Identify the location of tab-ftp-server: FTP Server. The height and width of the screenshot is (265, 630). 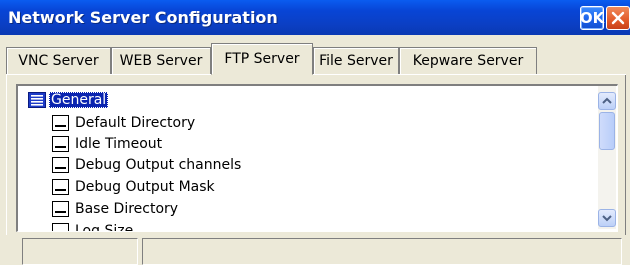
(262, 59).